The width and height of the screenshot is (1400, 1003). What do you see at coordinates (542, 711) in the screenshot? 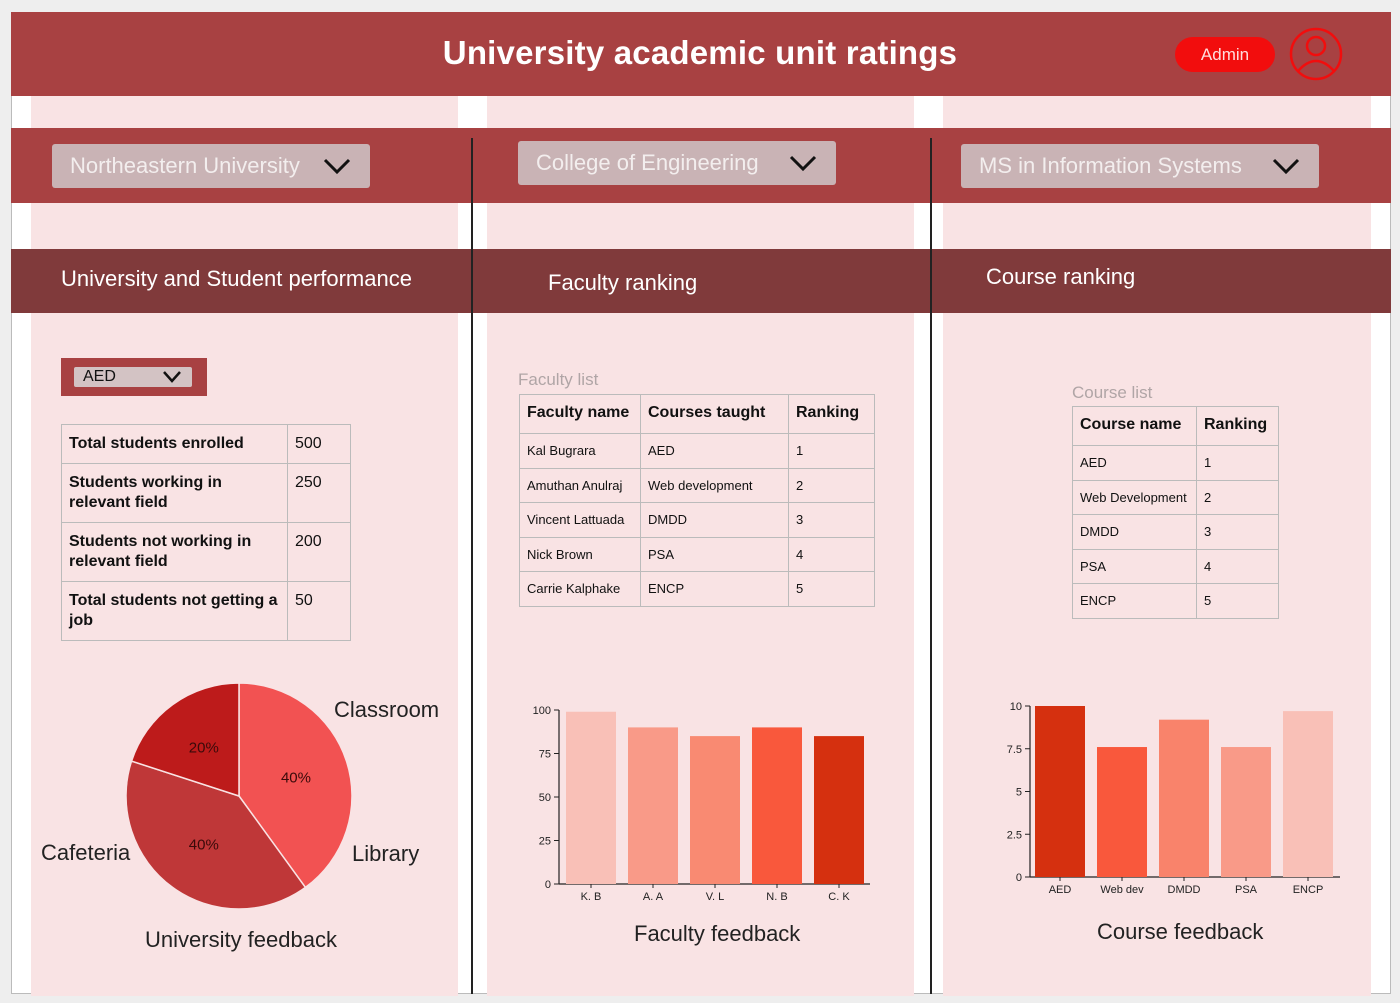
I see `y-tick-label: 100` at bounding box center [542, 711].